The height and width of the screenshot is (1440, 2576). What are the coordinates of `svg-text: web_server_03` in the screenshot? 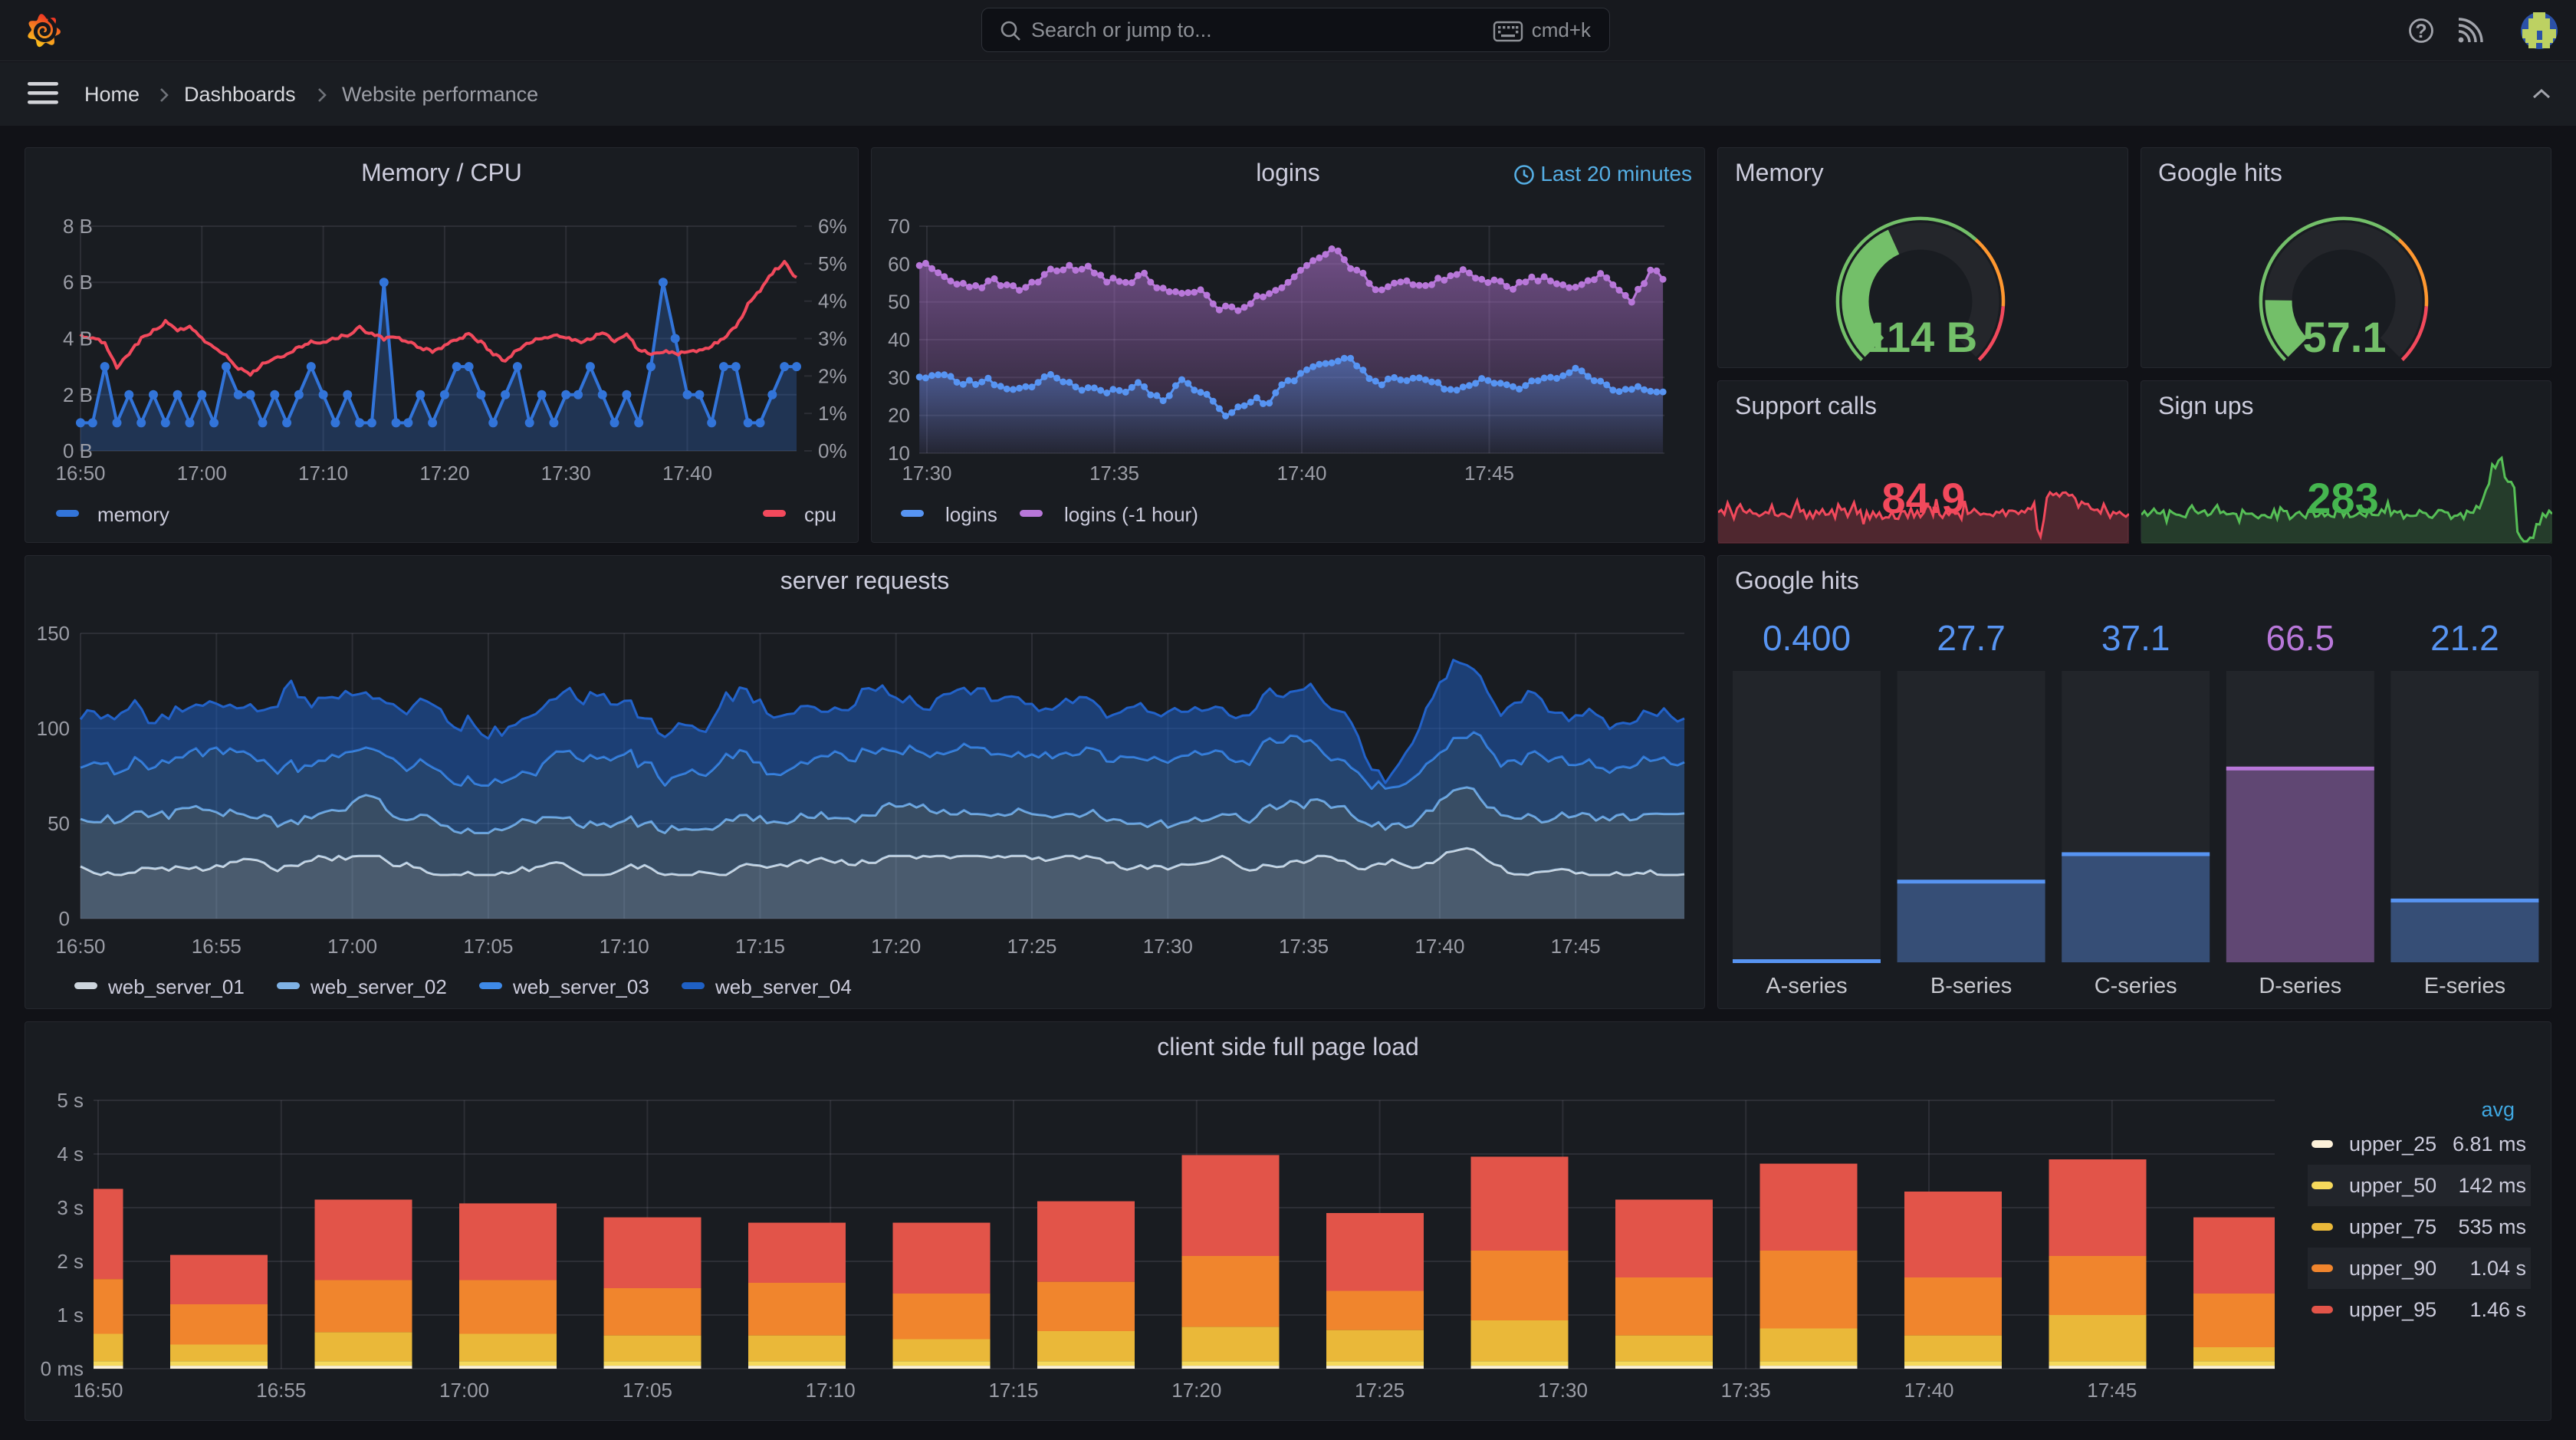 It's located at (580, 986).